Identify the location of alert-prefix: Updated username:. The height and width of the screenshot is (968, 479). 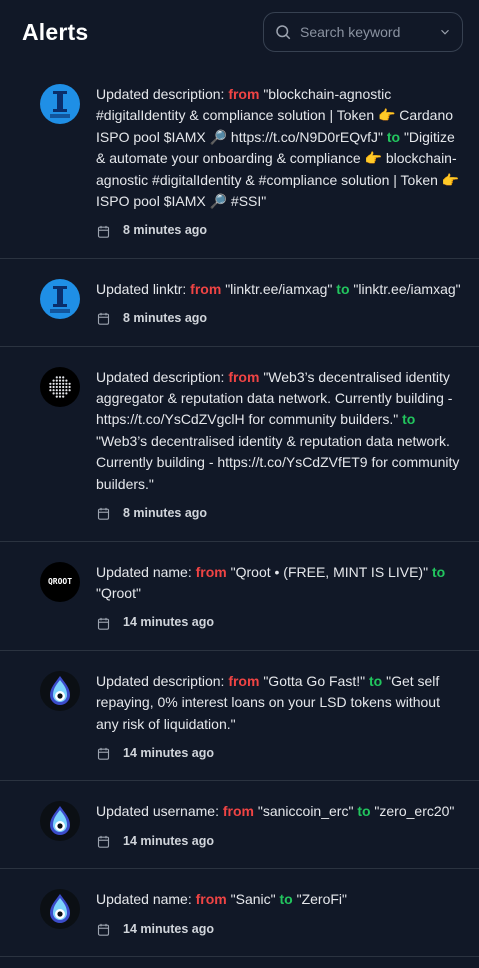
(159, 811).